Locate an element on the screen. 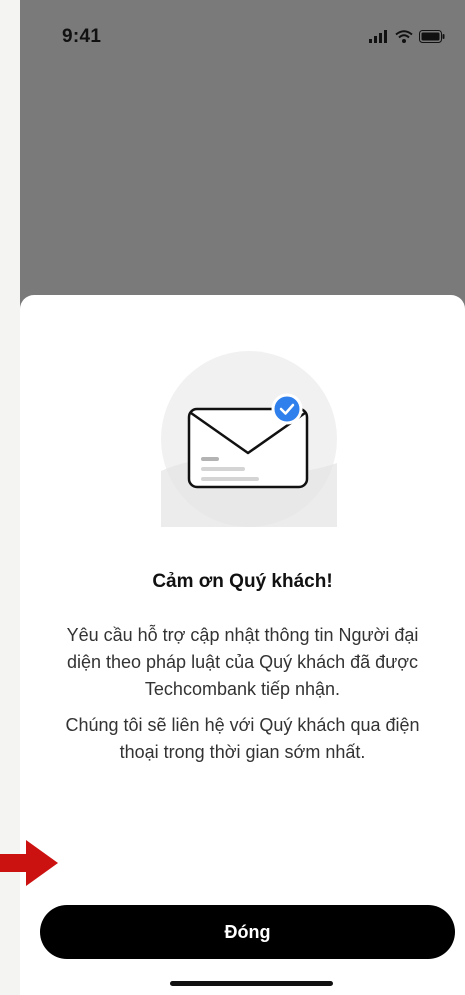 This screenshot has width=465, height=995. status-bar: 9:41 is located at coordinates (242, 35).